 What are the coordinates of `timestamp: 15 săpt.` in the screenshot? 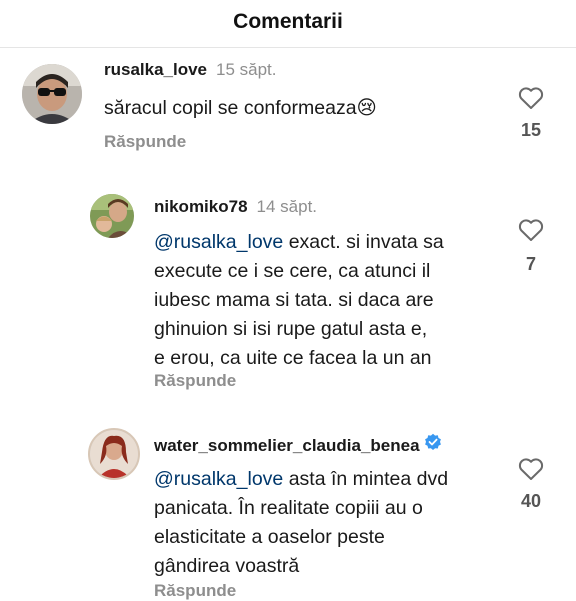 It's located at (246, 69).